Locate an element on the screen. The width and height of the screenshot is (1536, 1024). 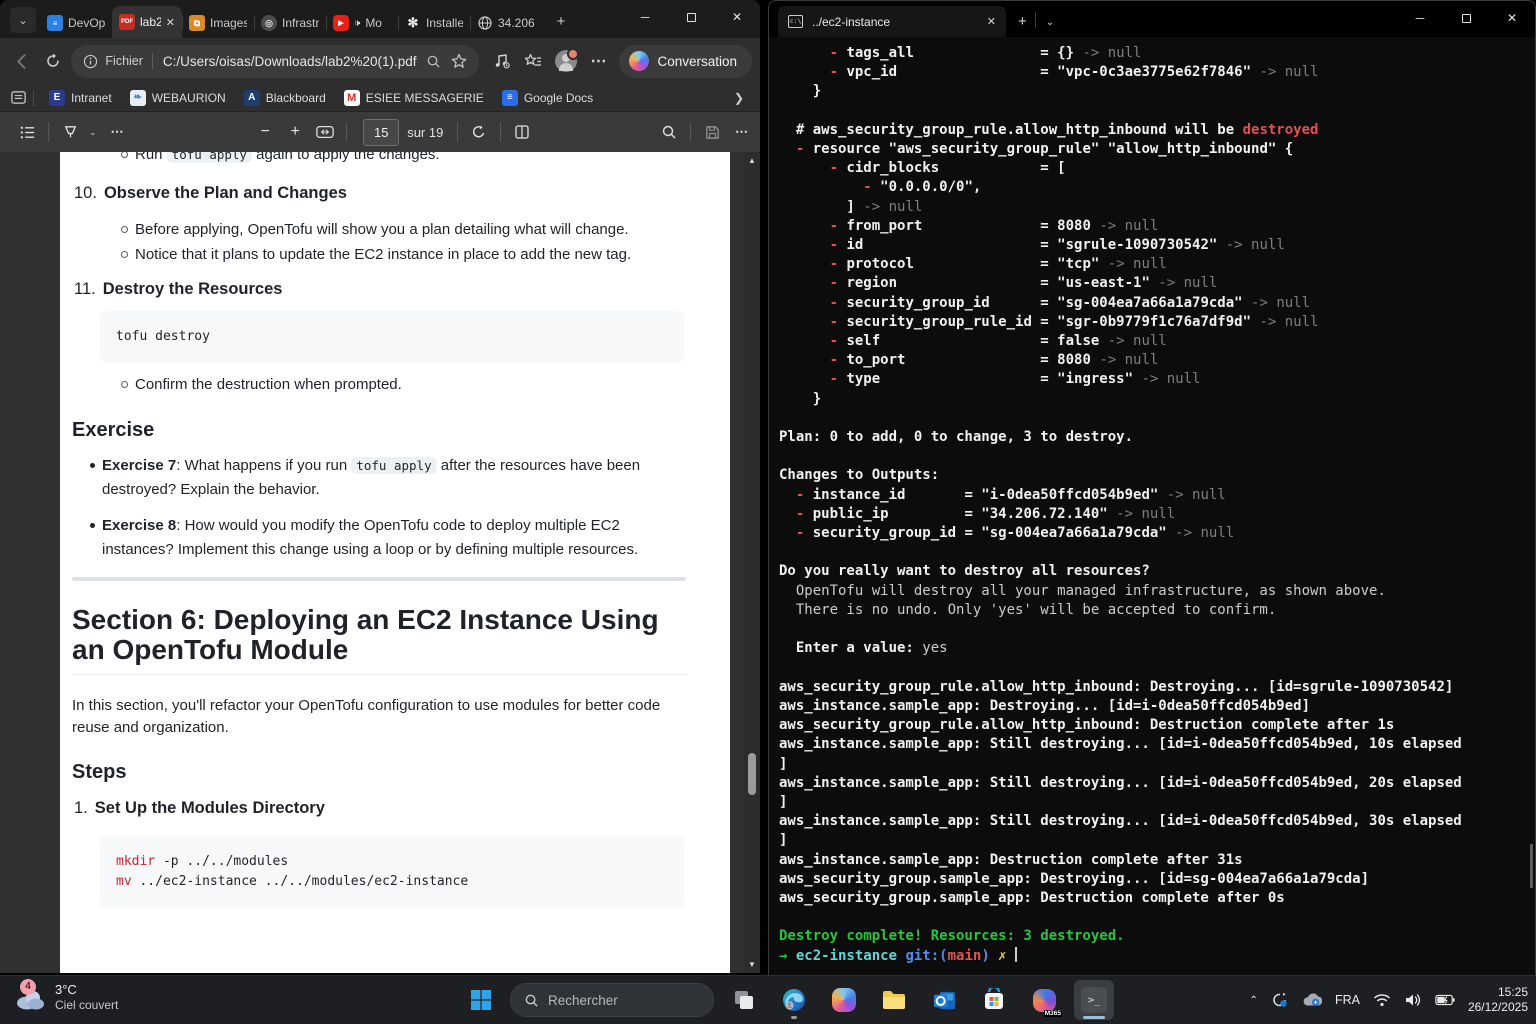
bookmark-blackboard: A Blackboard is located at coordinates (285, 98).